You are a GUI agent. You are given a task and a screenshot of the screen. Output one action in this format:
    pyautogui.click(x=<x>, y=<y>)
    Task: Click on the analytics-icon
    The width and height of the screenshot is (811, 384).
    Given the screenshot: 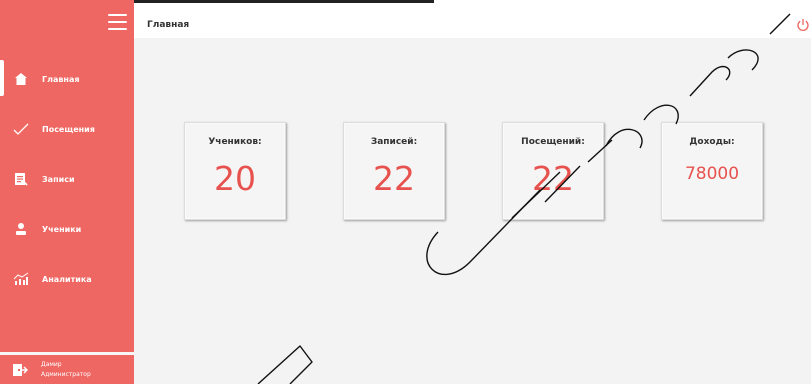 What is the action you would take?
    pyautogui.click(x=21, y=279)
    